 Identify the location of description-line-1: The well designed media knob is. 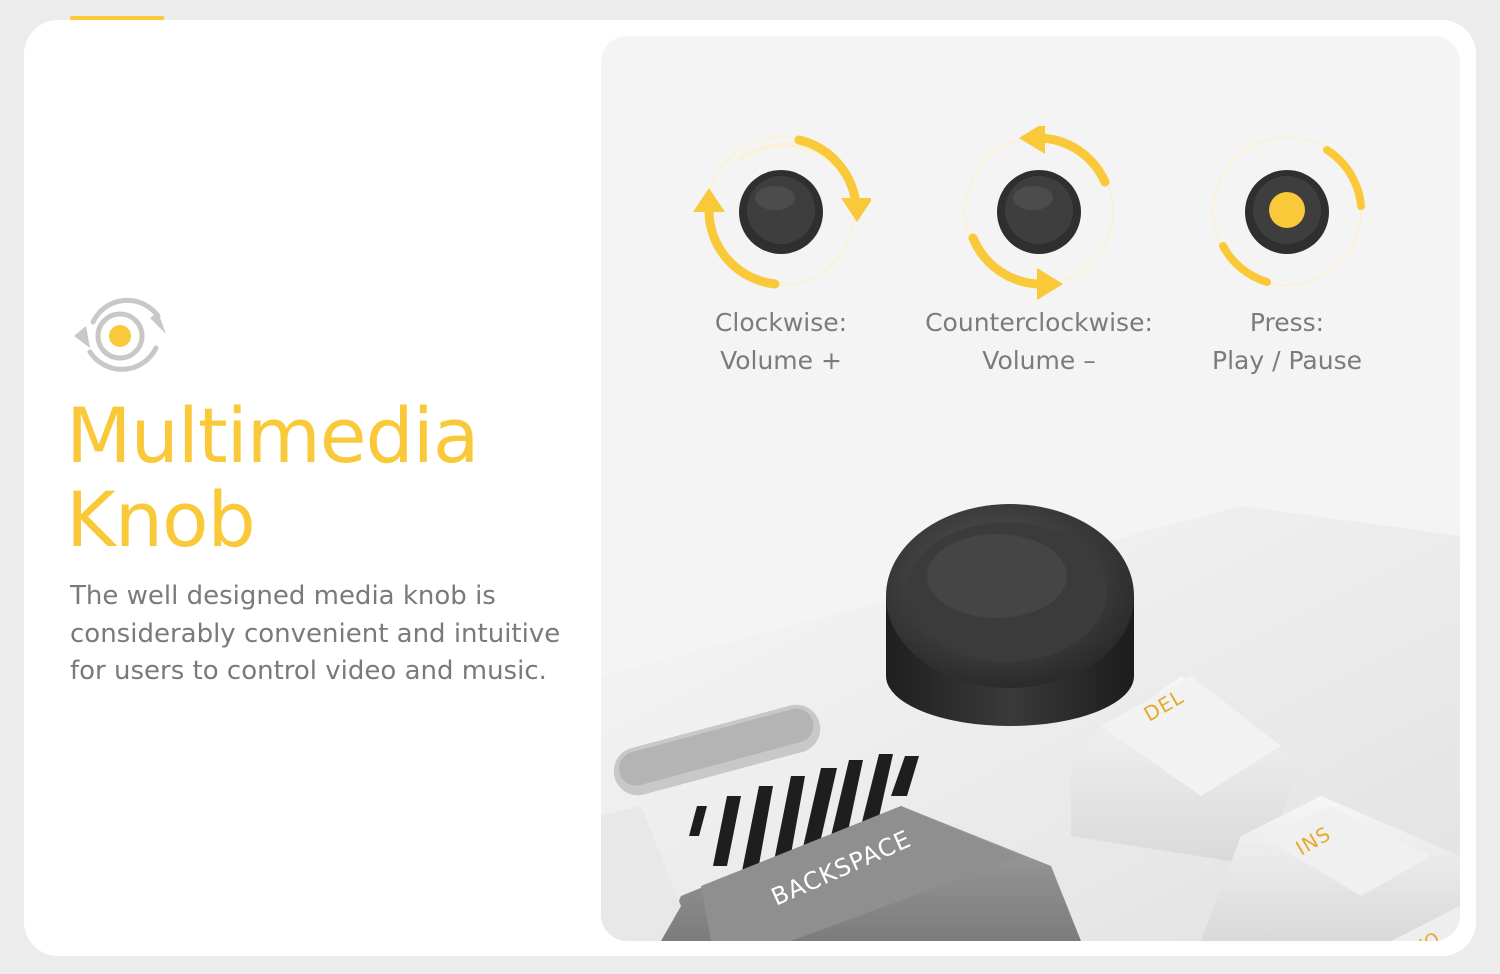
(283, 596).